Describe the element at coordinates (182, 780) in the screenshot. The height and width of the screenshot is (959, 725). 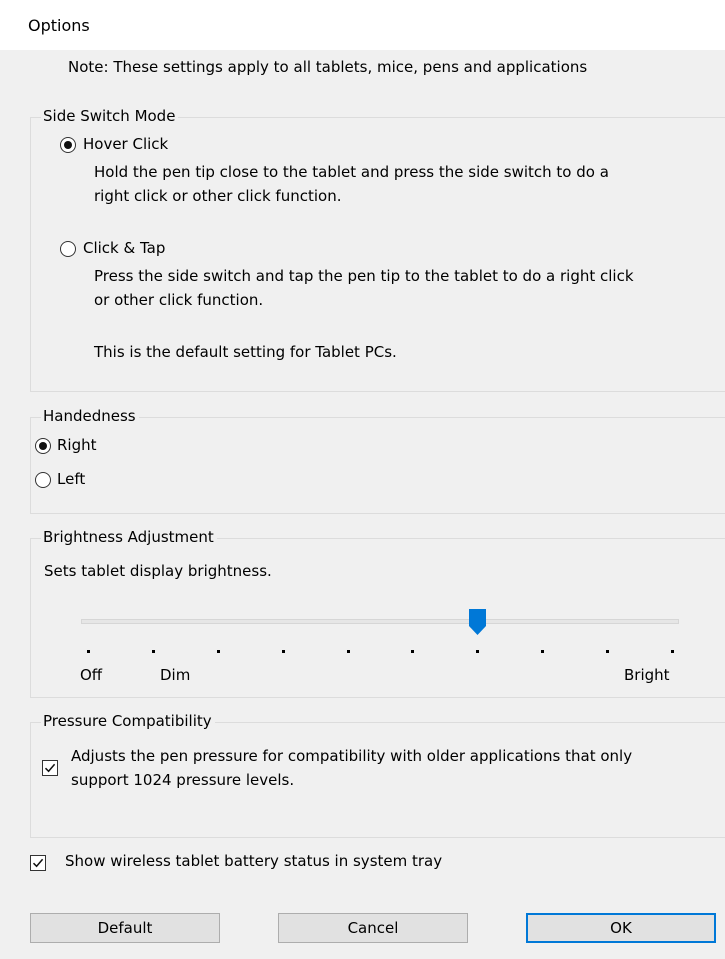
I see `pressure-compatibility-desc-line2: support 1024 pressure levels.` at that location.